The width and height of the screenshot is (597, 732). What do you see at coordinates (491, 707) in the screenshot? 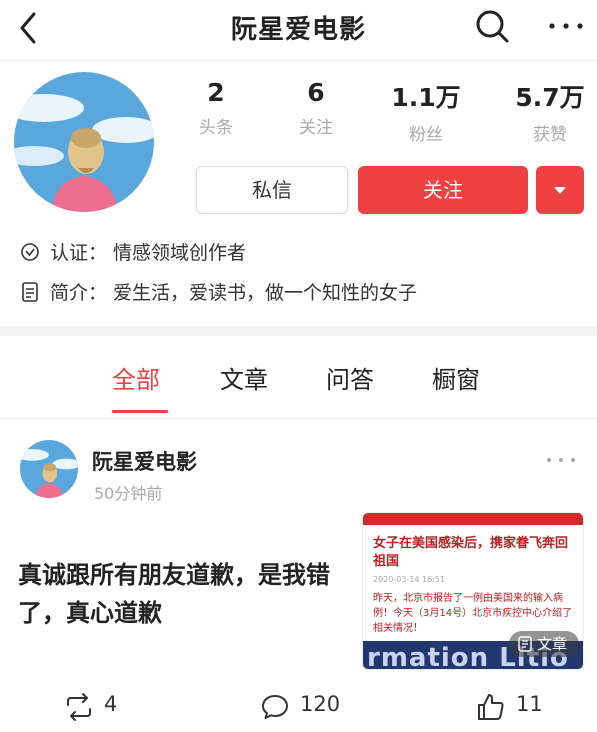
I see `thumbs-up-icon` at bounding box center [491, 707].